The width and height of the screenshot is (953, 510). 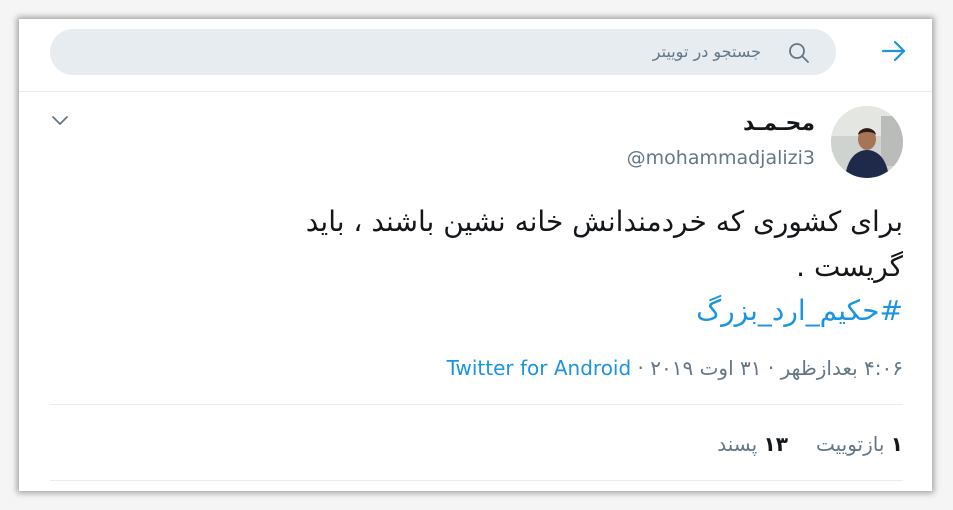 What do you see at coordinates (850, 444) in the screenshot?
I see `retweets-label: بازتوییت` at bounding box center [850, 444].